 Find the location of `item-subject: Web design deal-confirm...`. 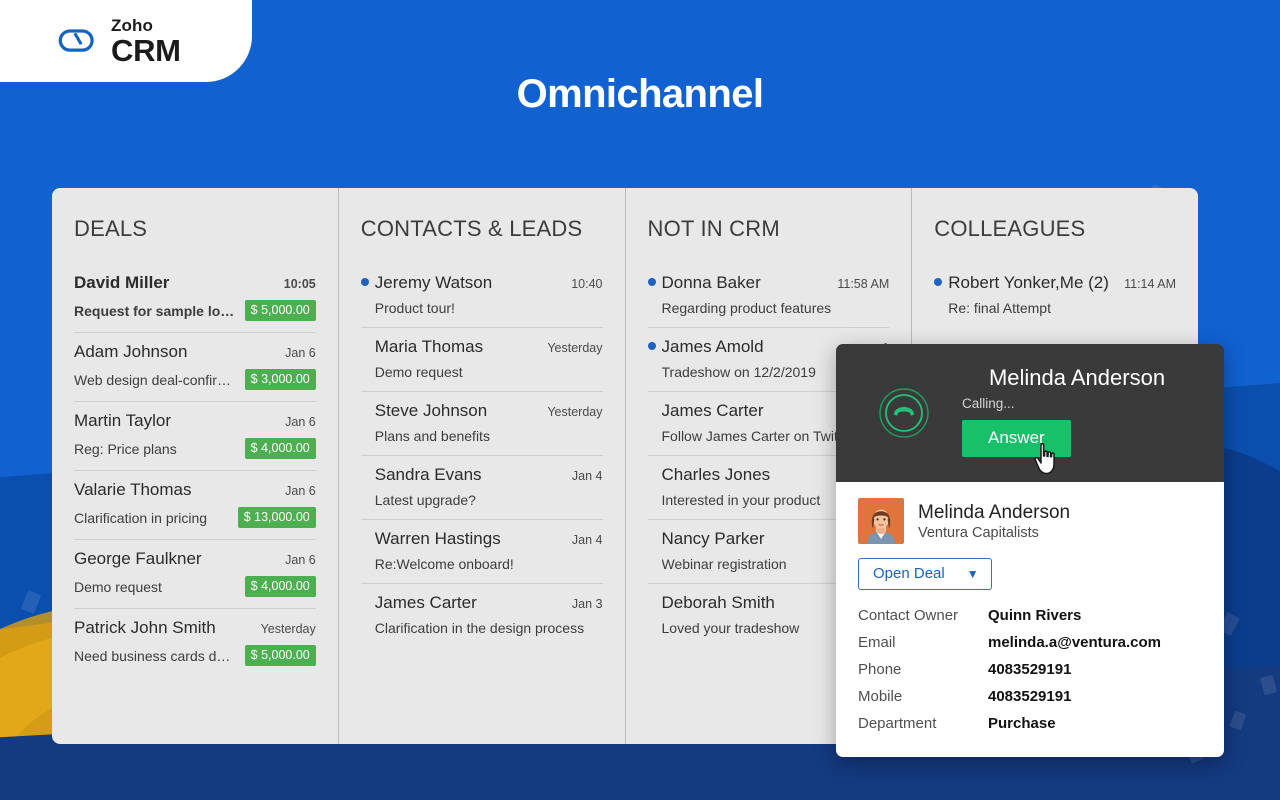

item-subject: Web design deal-confirm... is located at coordinates (155, 379).